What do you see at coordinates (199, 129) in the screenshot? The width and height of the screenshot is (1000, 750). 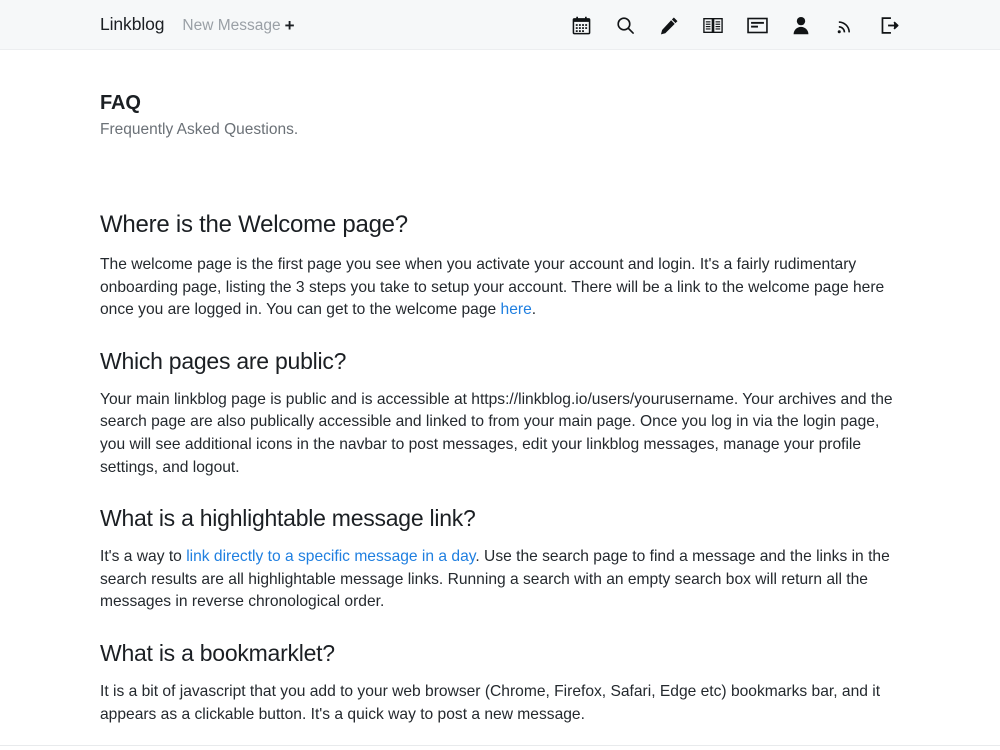 I see `page-subtitle: Frequently Asked Questions.` at bounding box center [199, 129].